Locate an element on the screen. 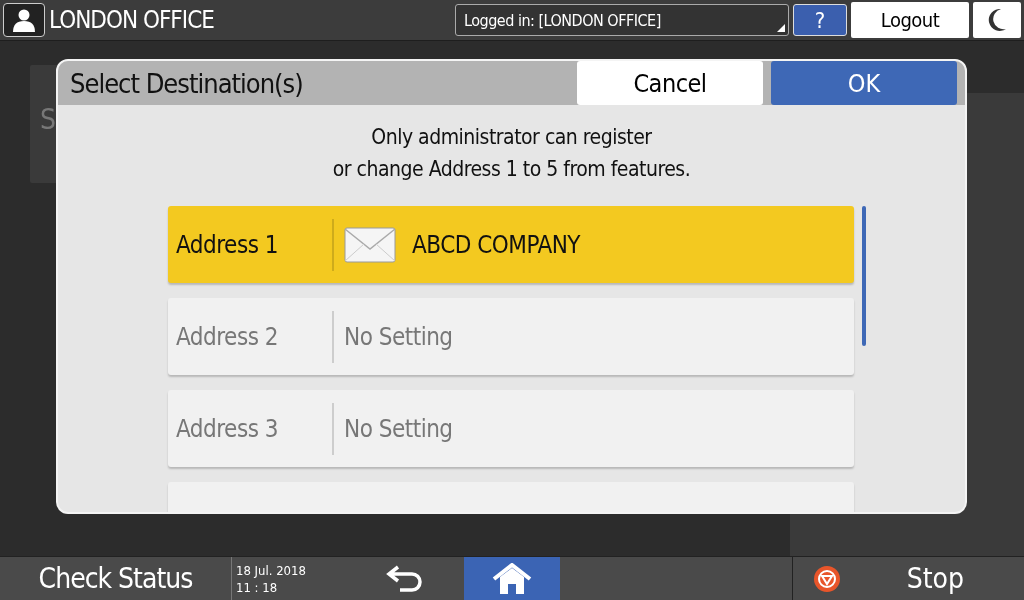 This screenshot has height=600, width=1024. envelope-icon is located at coordinates (370, 244).